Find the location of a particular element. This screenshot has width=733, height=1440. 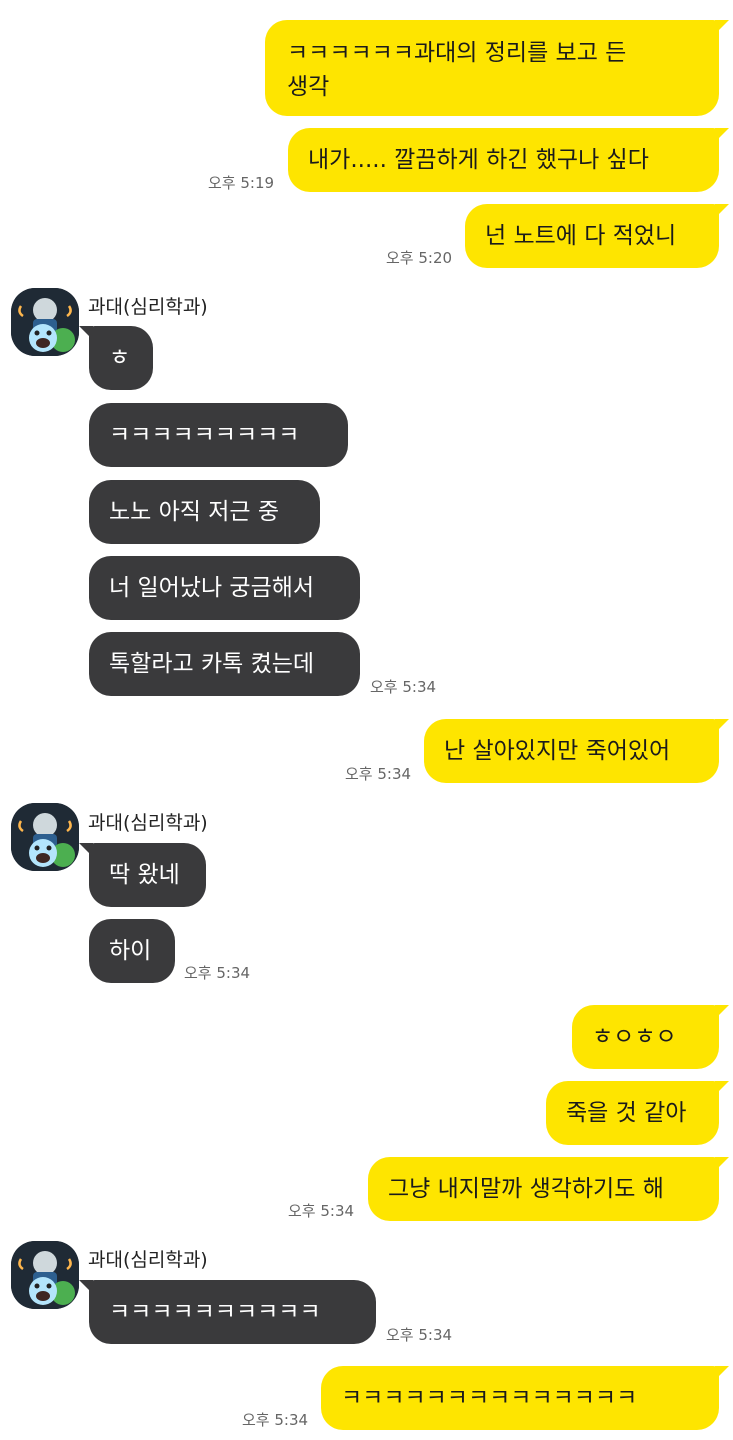

partner-message-bubble: 하이 is located at coordinates (132, 951).